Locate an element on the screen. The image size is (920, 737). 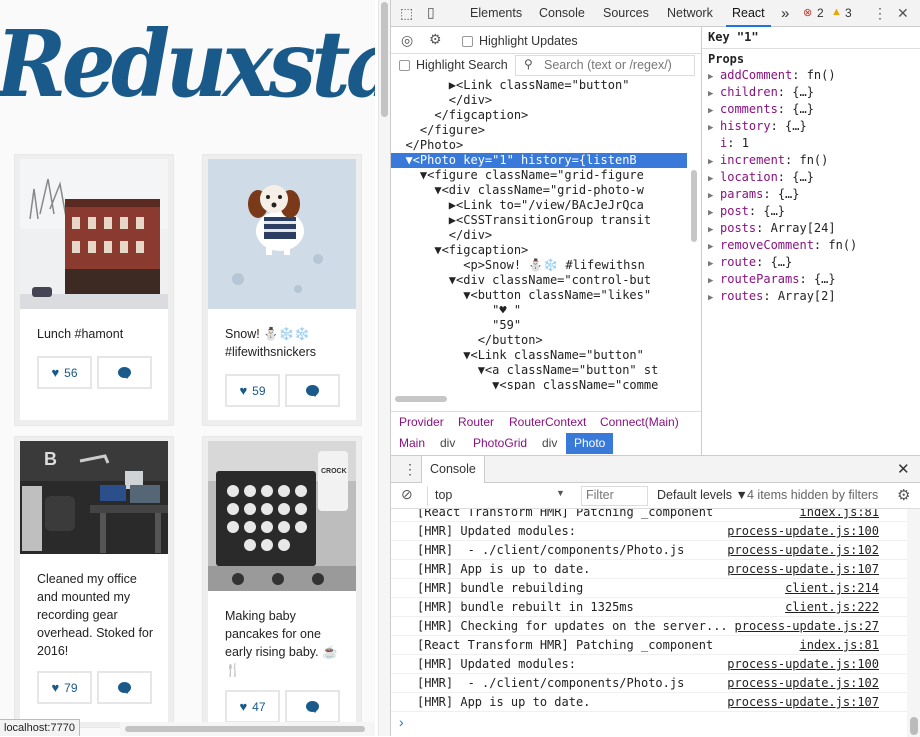
source-link: client.js:214 is located at coordinates (832, 588).